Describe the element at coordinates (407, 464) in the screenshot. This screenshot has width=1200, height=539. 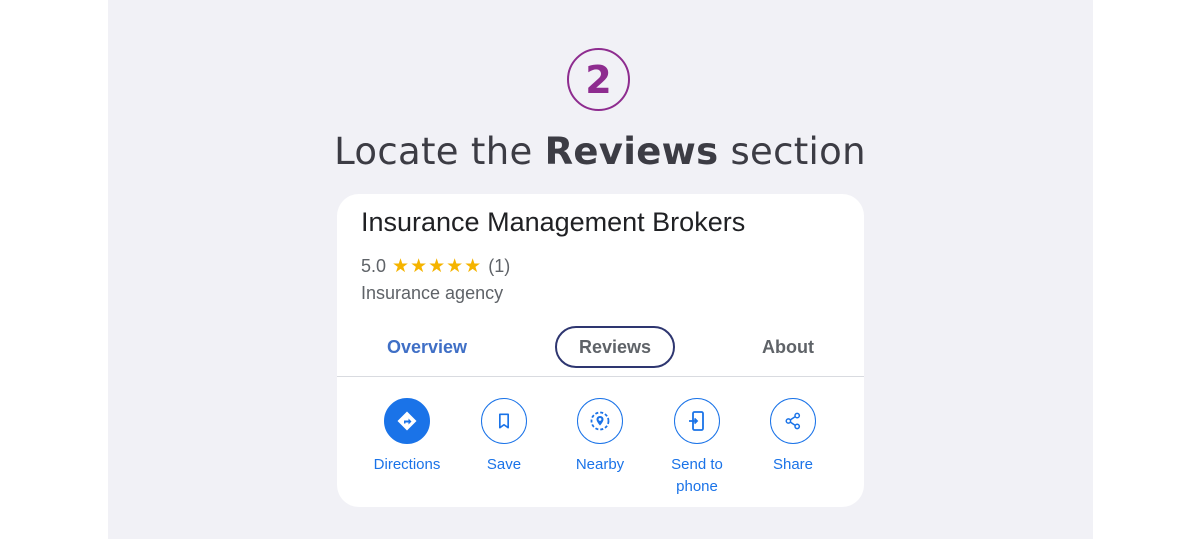
I see `directions-label: Directions` at that location.